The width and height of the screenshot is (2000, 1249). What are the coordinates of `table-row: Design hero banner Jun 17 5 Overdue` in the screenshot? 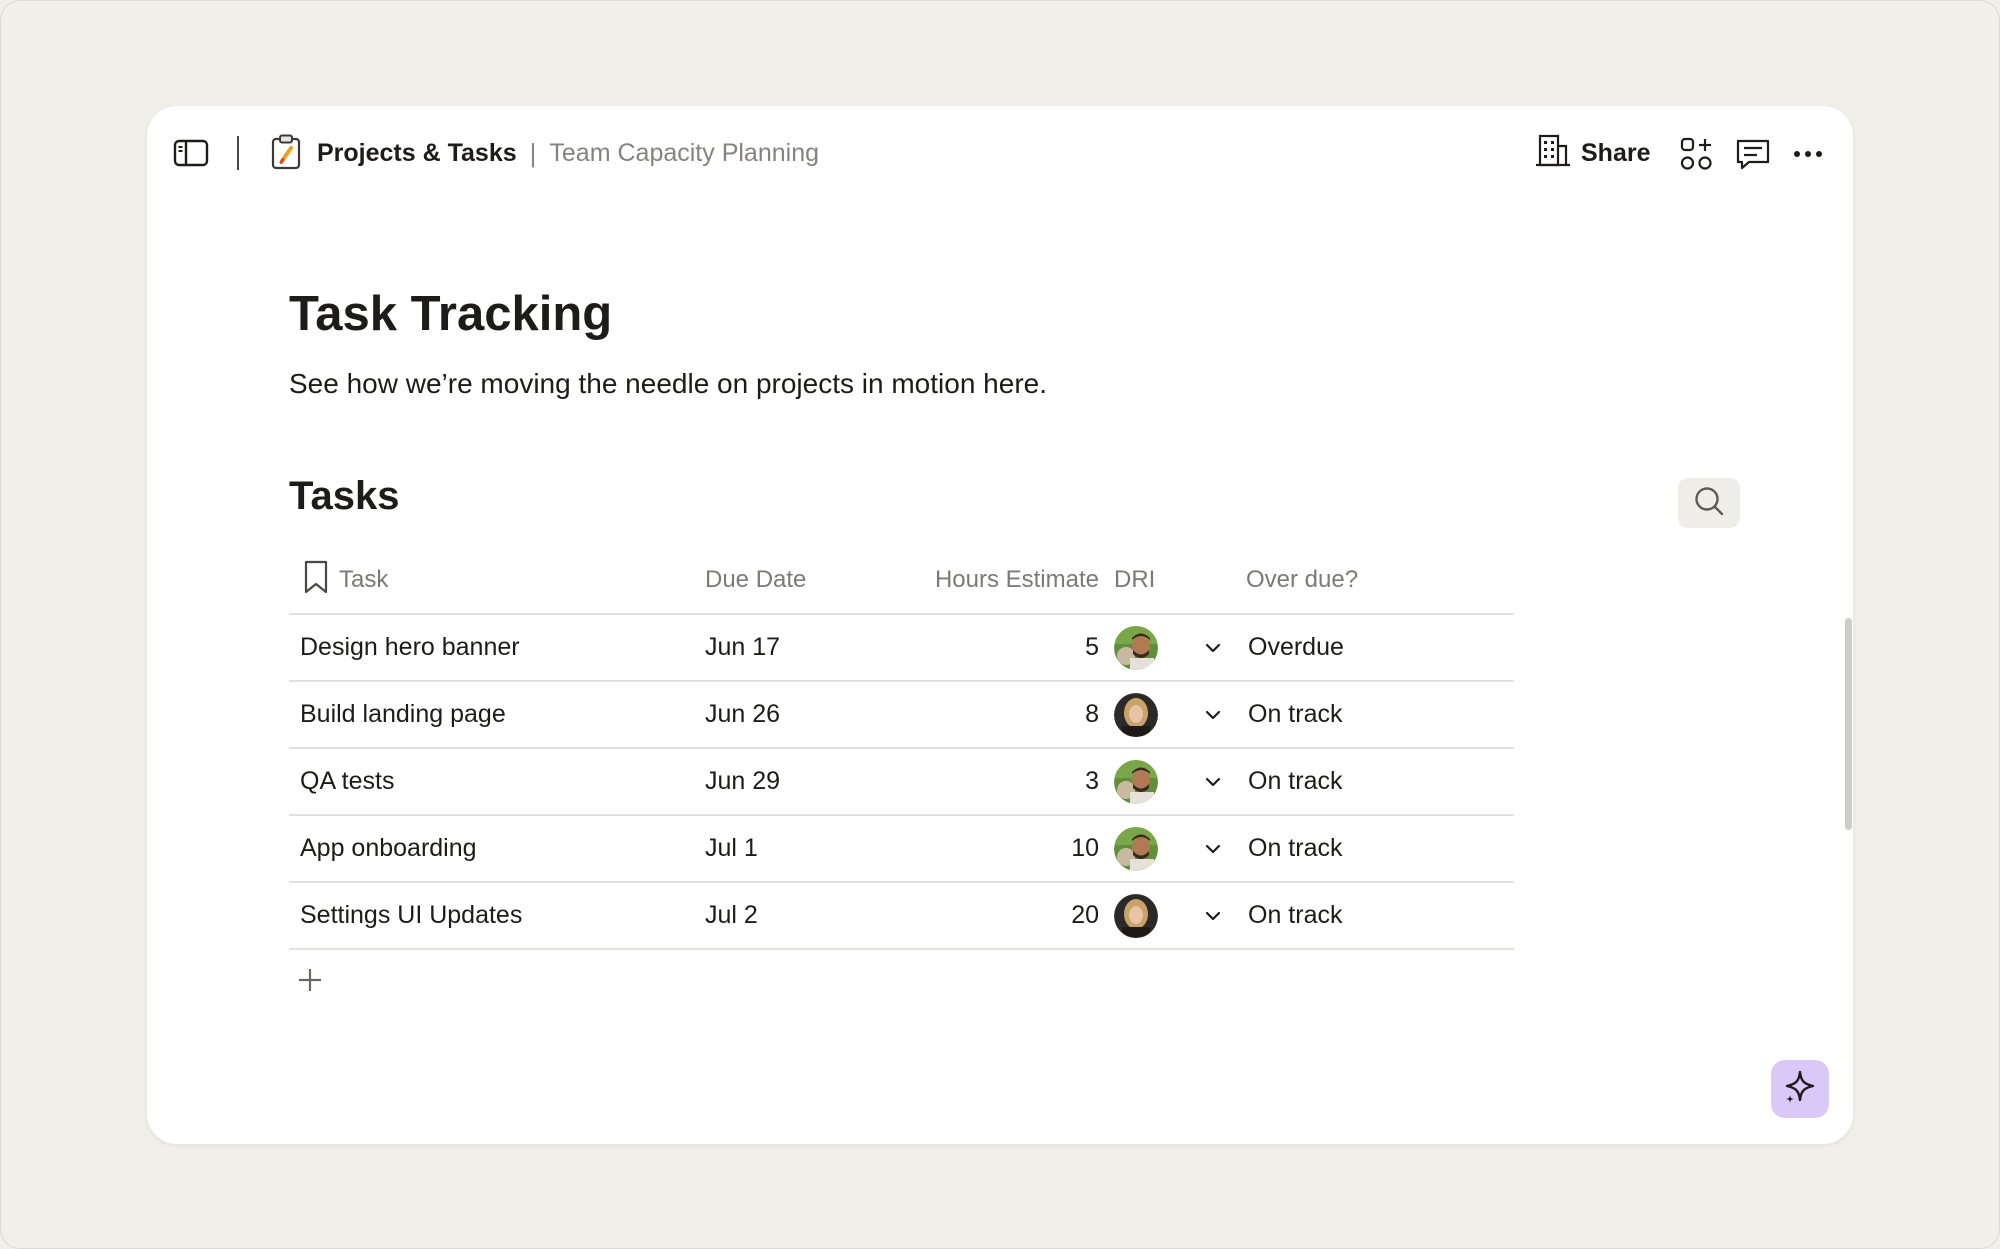 It's located at (901, 648).